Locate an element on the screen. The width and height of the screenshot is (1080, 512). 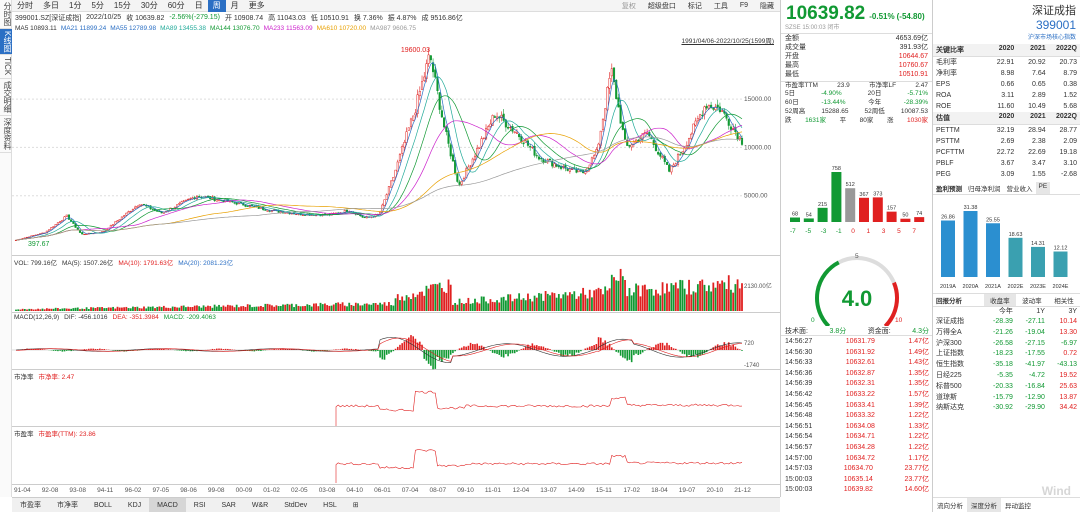
tick-row: 15:00:03 10639.82 14.60亿 is located at coordinates (857, 490).